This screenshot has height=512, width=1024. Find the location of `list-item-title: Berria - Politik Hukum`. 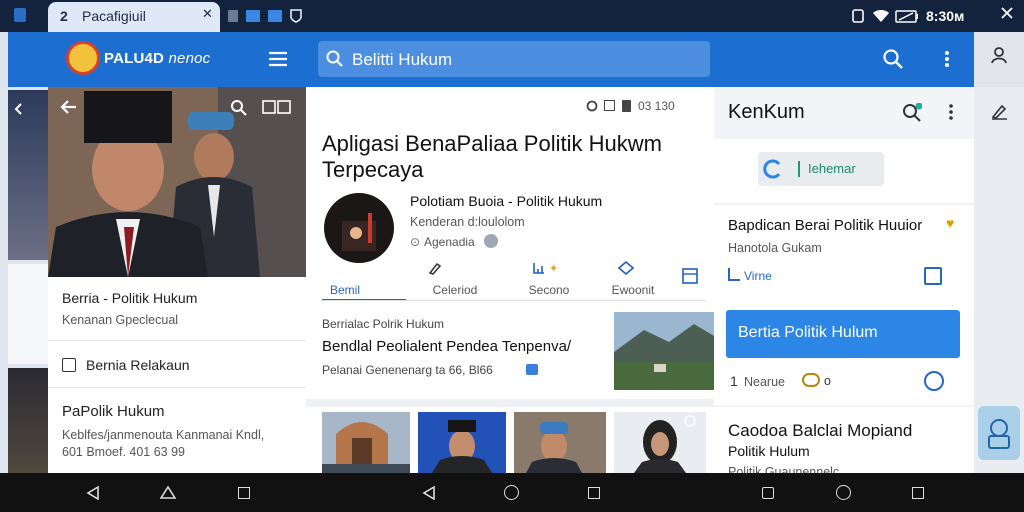

list-item-title: Berria - Politik Hukum is located at coordinates (129, 298).